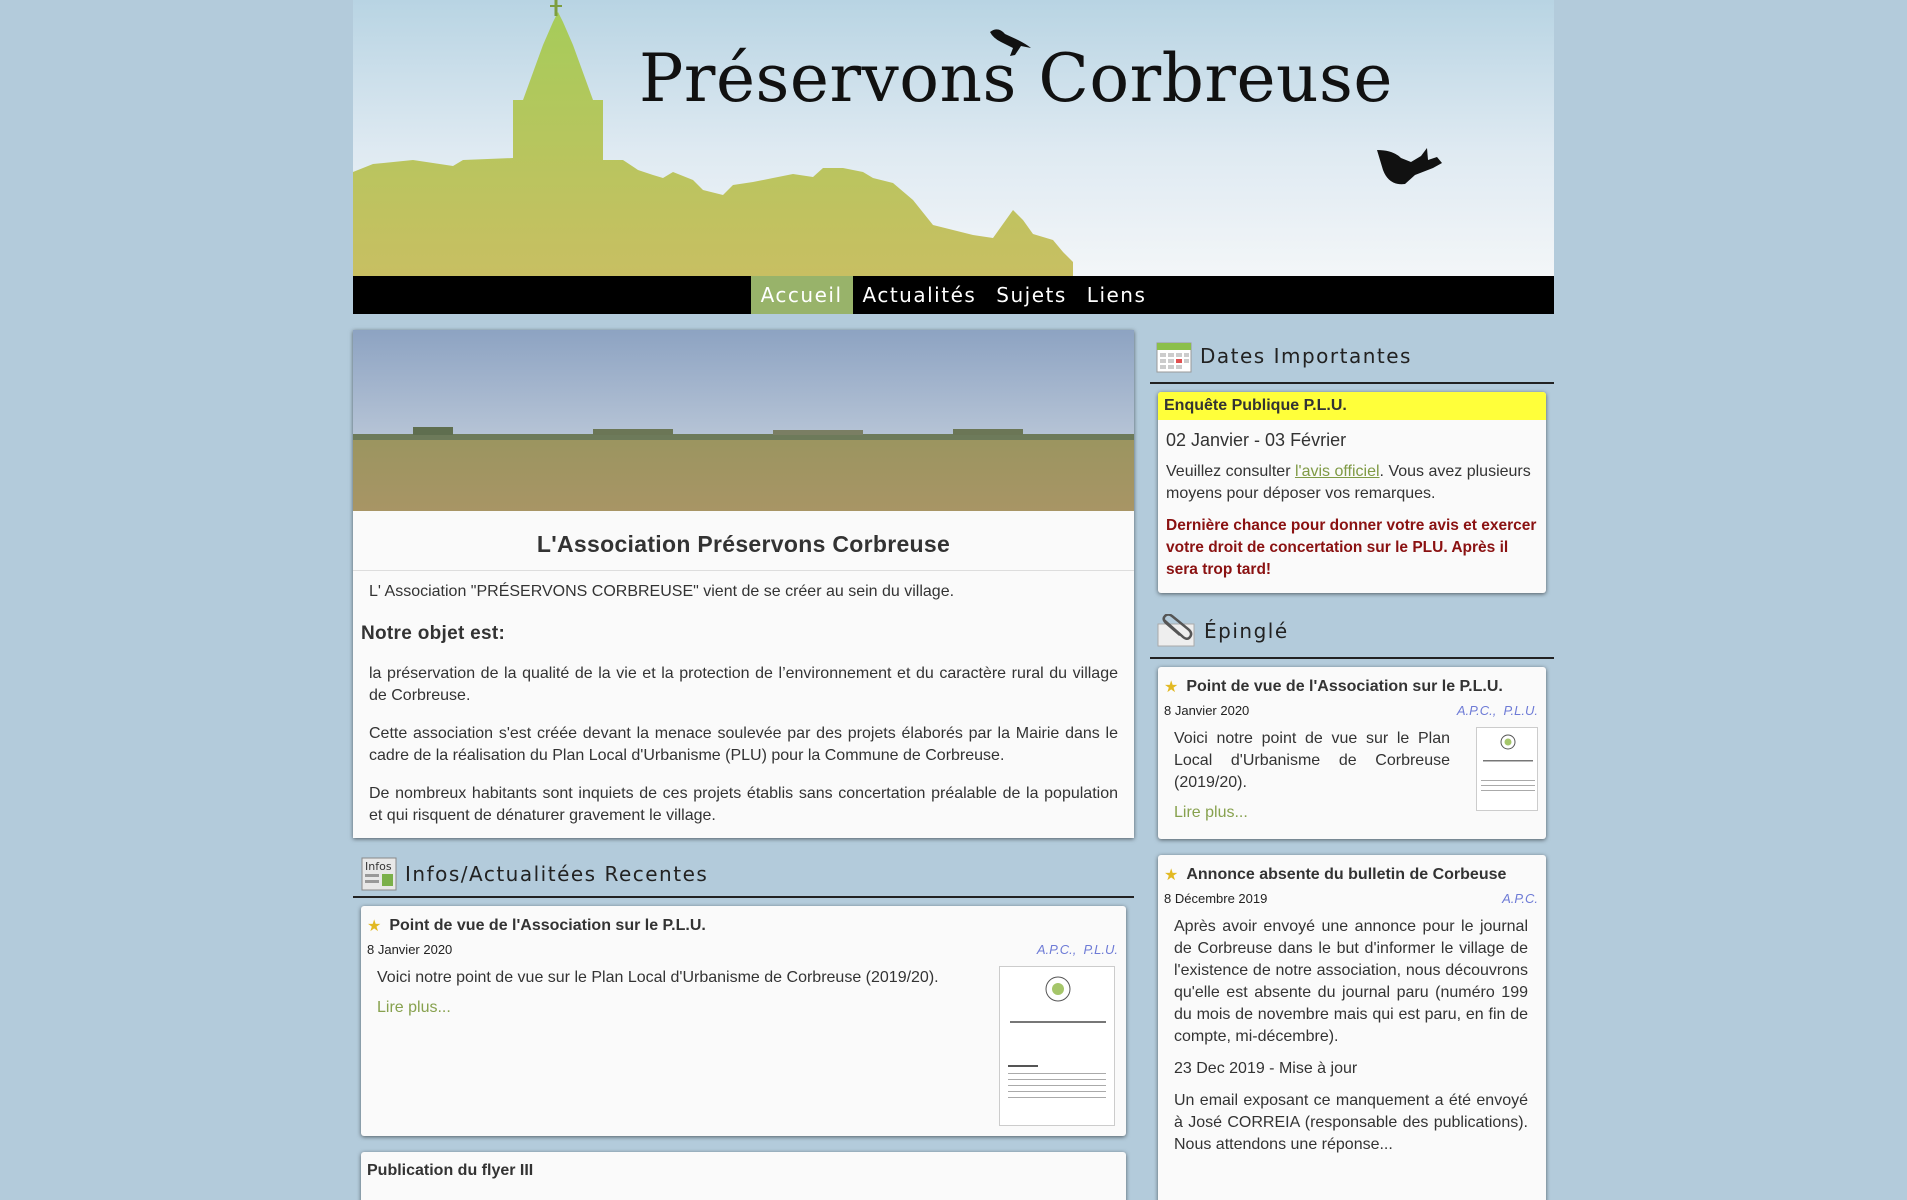 The image size is (1907, 1200). What do you see at coordinates (1266, 1068) in the screenshot?
I see `post-update: 23 Dec 2019 - Mise à jour` at bounding box center [1266, 1068].